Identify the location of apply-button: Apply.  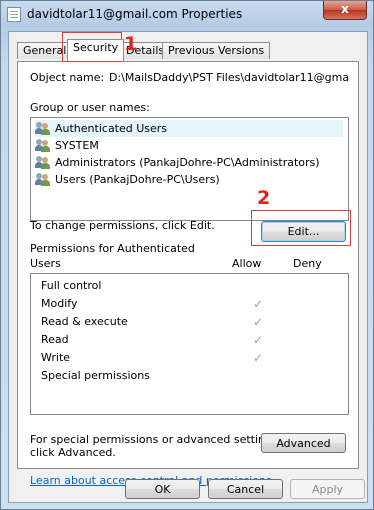
(327, 489).